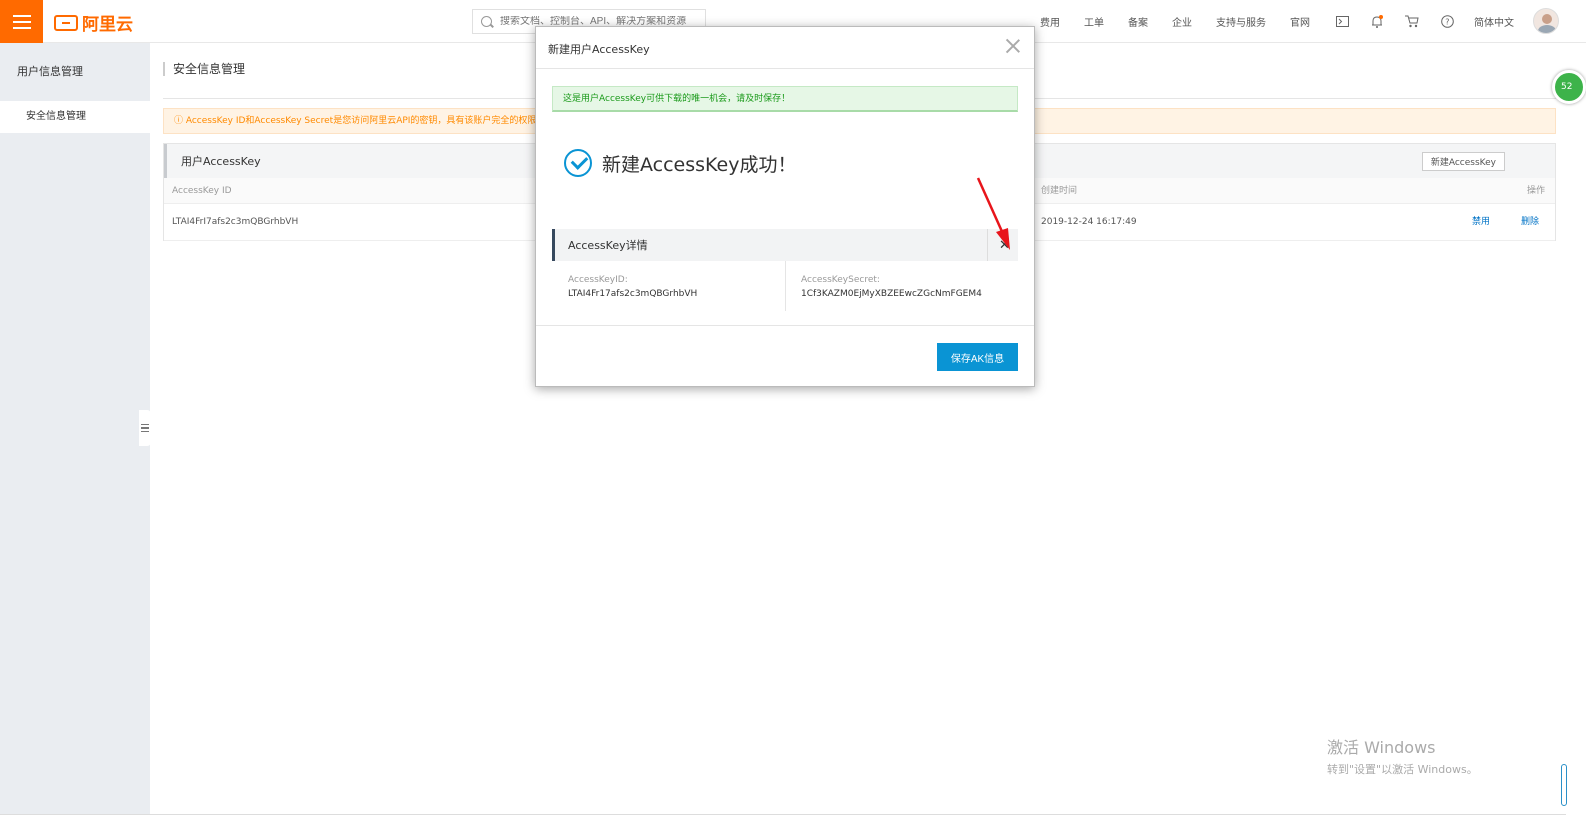 This screenshot has height=824, width=1586. Describe the element at coordinates (66, 22) in the screenshot. I see `aliyun-logo-icon` at that location.